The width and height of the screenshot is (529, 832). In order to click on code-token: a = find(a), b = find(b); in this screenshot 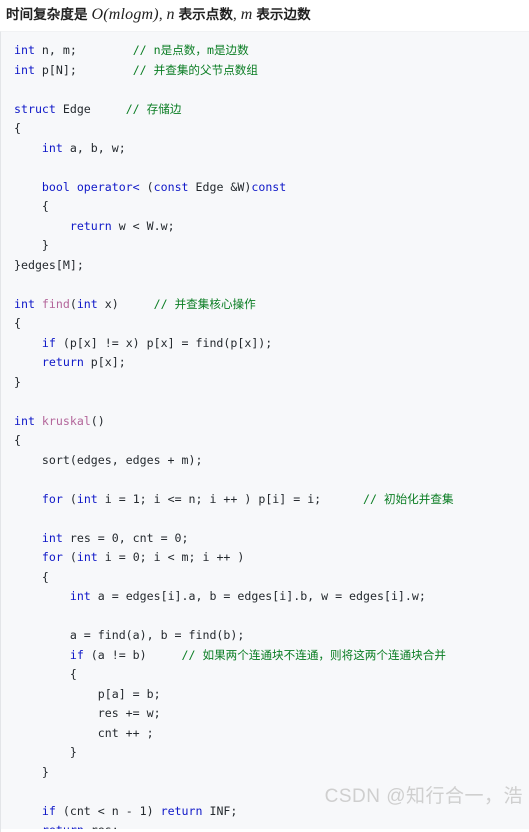, I will do `click(129, 635)`.